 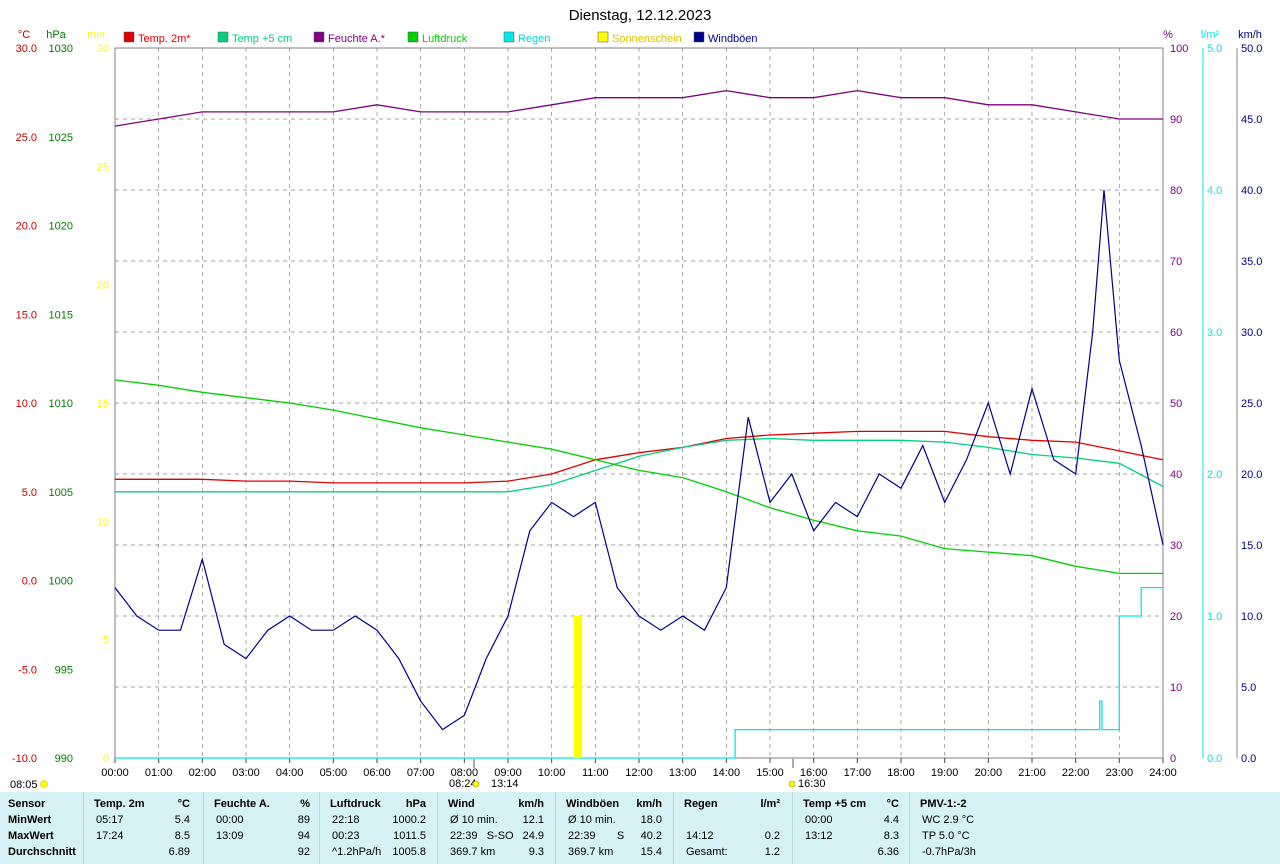 I want to click on summary-col-unit: °C, so click(x=892, y=804).